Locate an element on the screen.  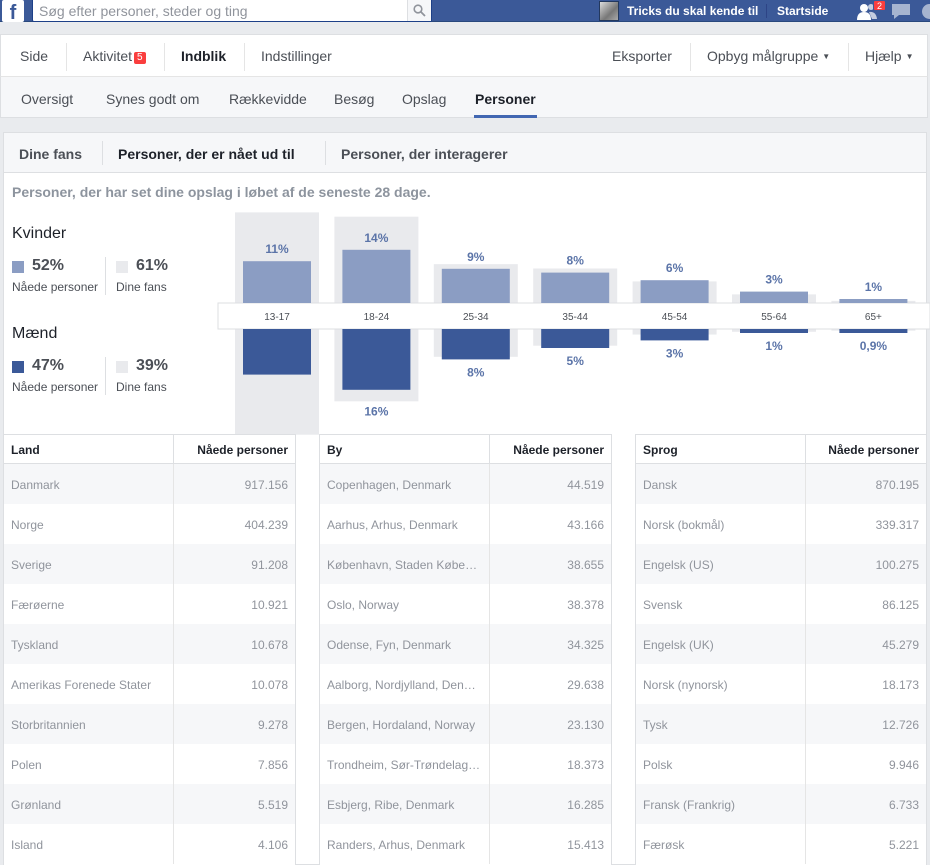
table-row: Engelsk (UK) 45.279 is located at coordinates (781, 644).